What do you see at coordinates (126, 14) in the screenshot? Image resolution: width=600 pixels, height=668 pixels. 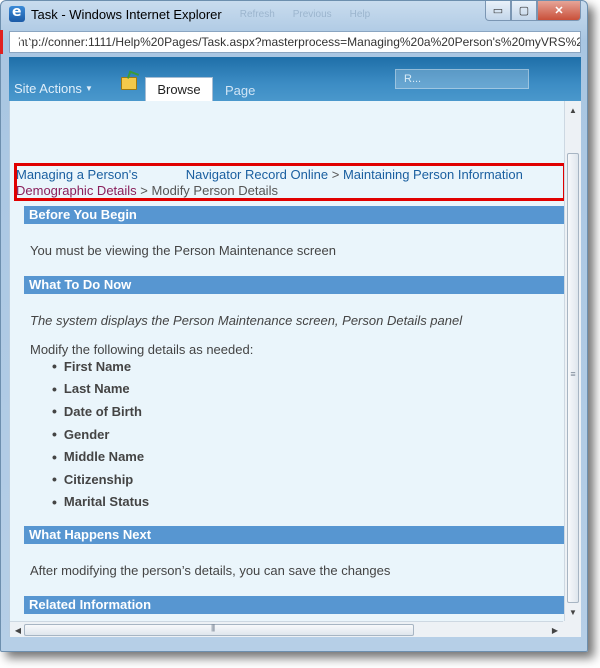 I see `window-title: Task - Windows Internet Explorer` at bounding box center [126, 14].